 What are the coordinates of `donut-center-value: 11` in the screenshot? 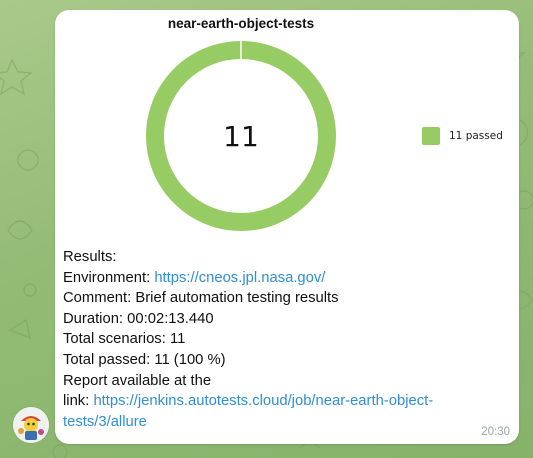 It's located at (241, 136).